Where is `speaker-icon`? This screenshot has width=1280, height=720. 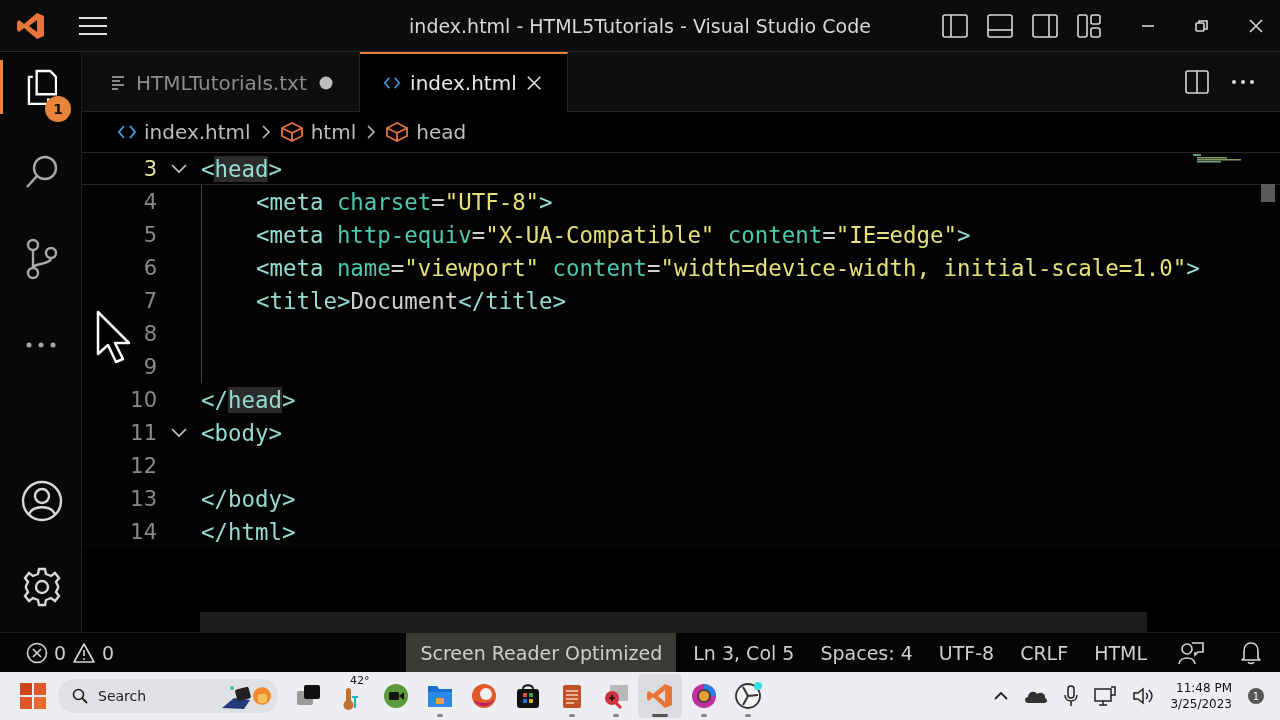 speaker-icon is located at coordinates (1143, 696).